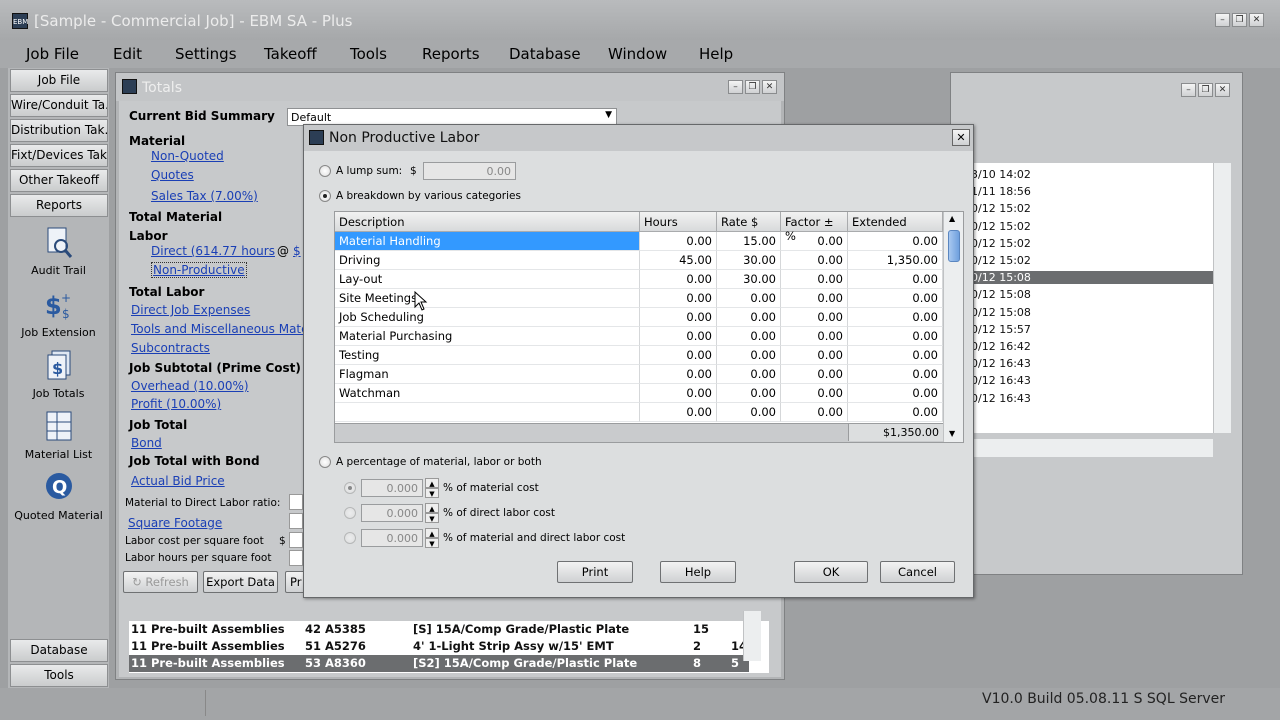  Describe the element at coordinates (146, 443) in the screenshot. I see `bond-link: Bond` at that location.